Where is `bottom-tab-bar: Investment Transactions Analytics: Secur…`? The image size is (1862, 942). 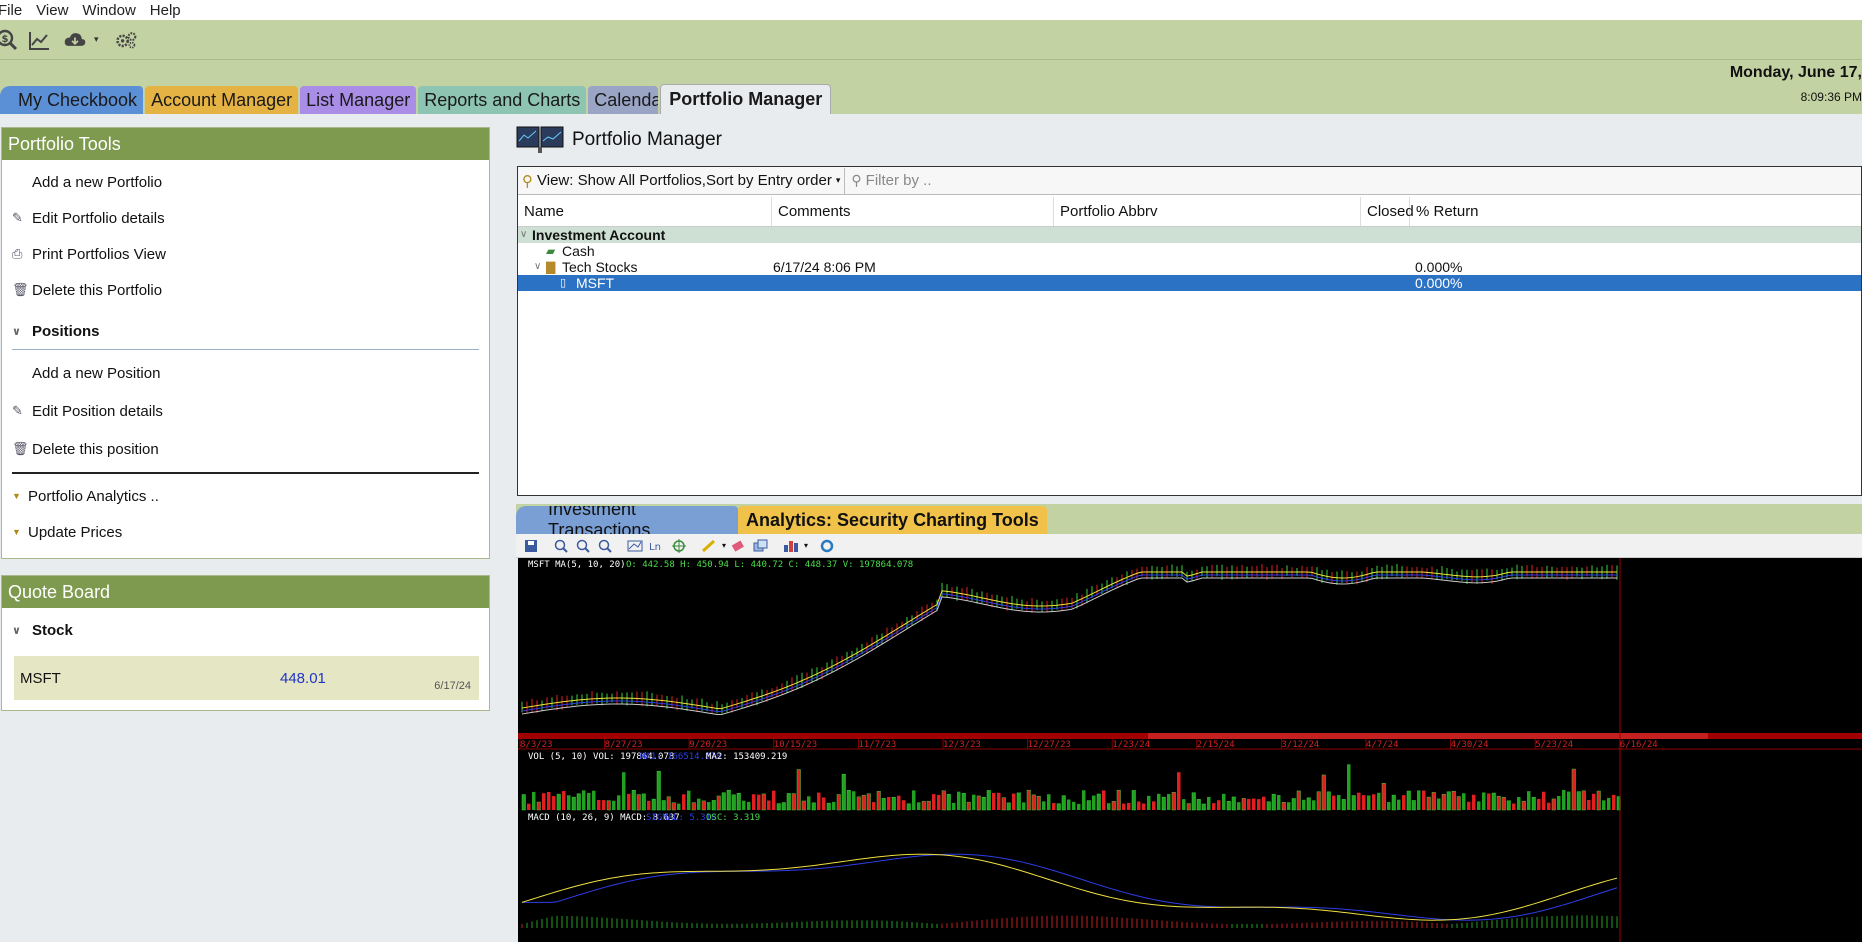 bottom-tab-bar: Investment Transactions Analytics: Secur… is located at coordinates (1189, 519).